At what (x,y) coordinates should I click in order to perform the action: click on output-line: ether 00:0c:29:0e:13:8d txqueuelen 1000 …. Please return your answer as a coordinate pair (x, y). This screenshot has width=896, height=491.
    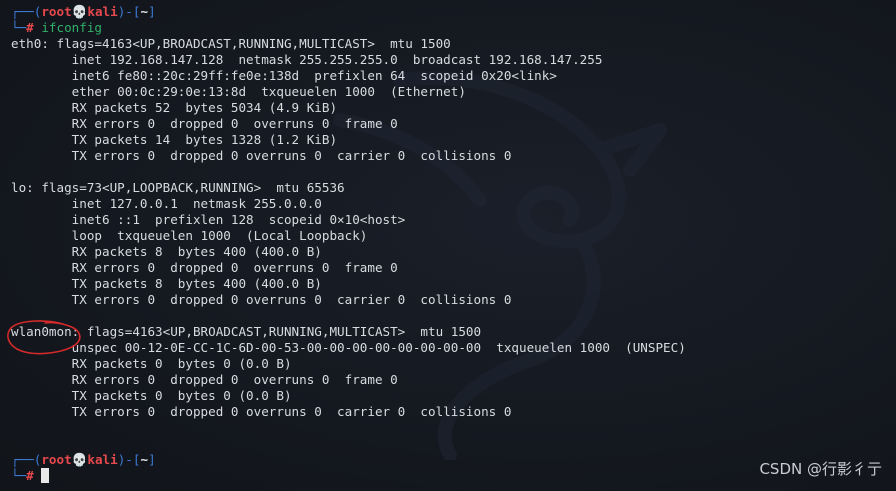
    Looking at the image, I should click on (238, 91).